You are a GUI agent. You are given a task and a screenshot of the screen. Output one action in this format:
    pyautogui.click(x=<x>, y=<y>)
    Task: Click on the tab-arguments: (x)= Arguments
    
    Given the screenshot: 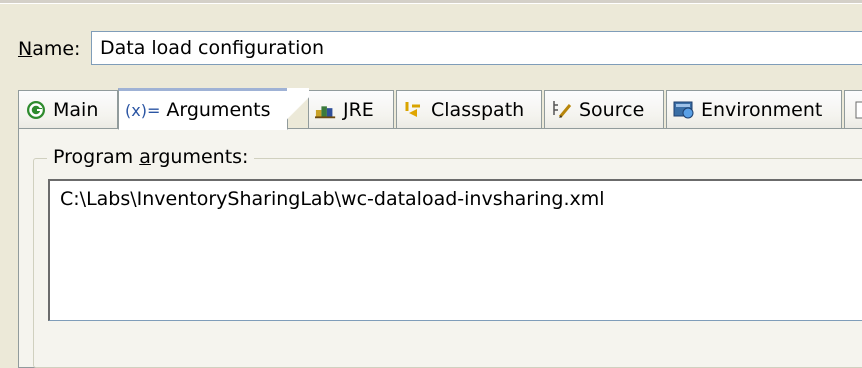 What is the action you would take?
    pyautogui.click(x=213, y=109)
    